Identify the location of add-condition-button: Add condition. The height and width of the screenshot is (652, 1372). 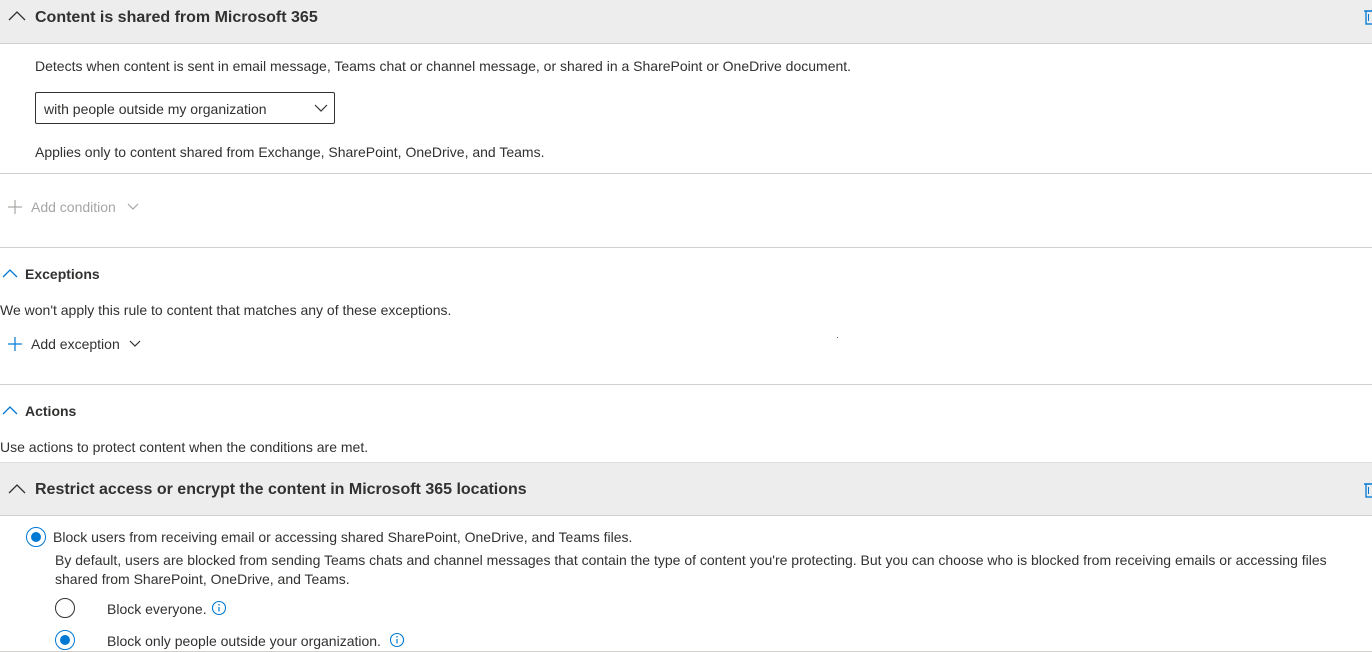
(74, 208).